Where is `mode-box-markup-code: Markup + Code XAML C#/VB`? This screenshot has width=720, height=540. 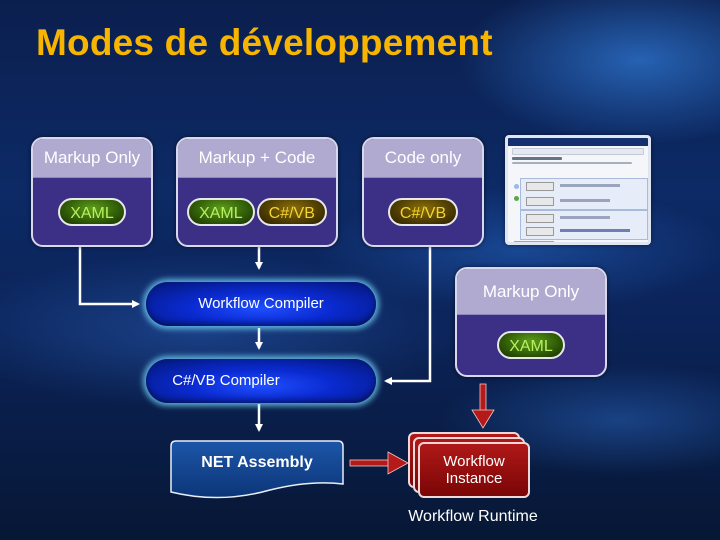 mode-box-markup-code: Markup + Code XAML C#/VB is located at coordinates (257, 192).